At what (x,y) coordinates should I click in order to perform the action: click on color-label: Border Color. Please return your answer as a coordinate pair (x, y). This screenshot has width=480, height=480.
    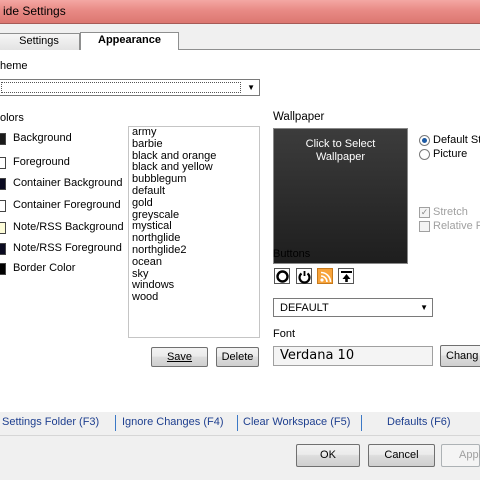
    Looking at the image, I should click on (44, 268).